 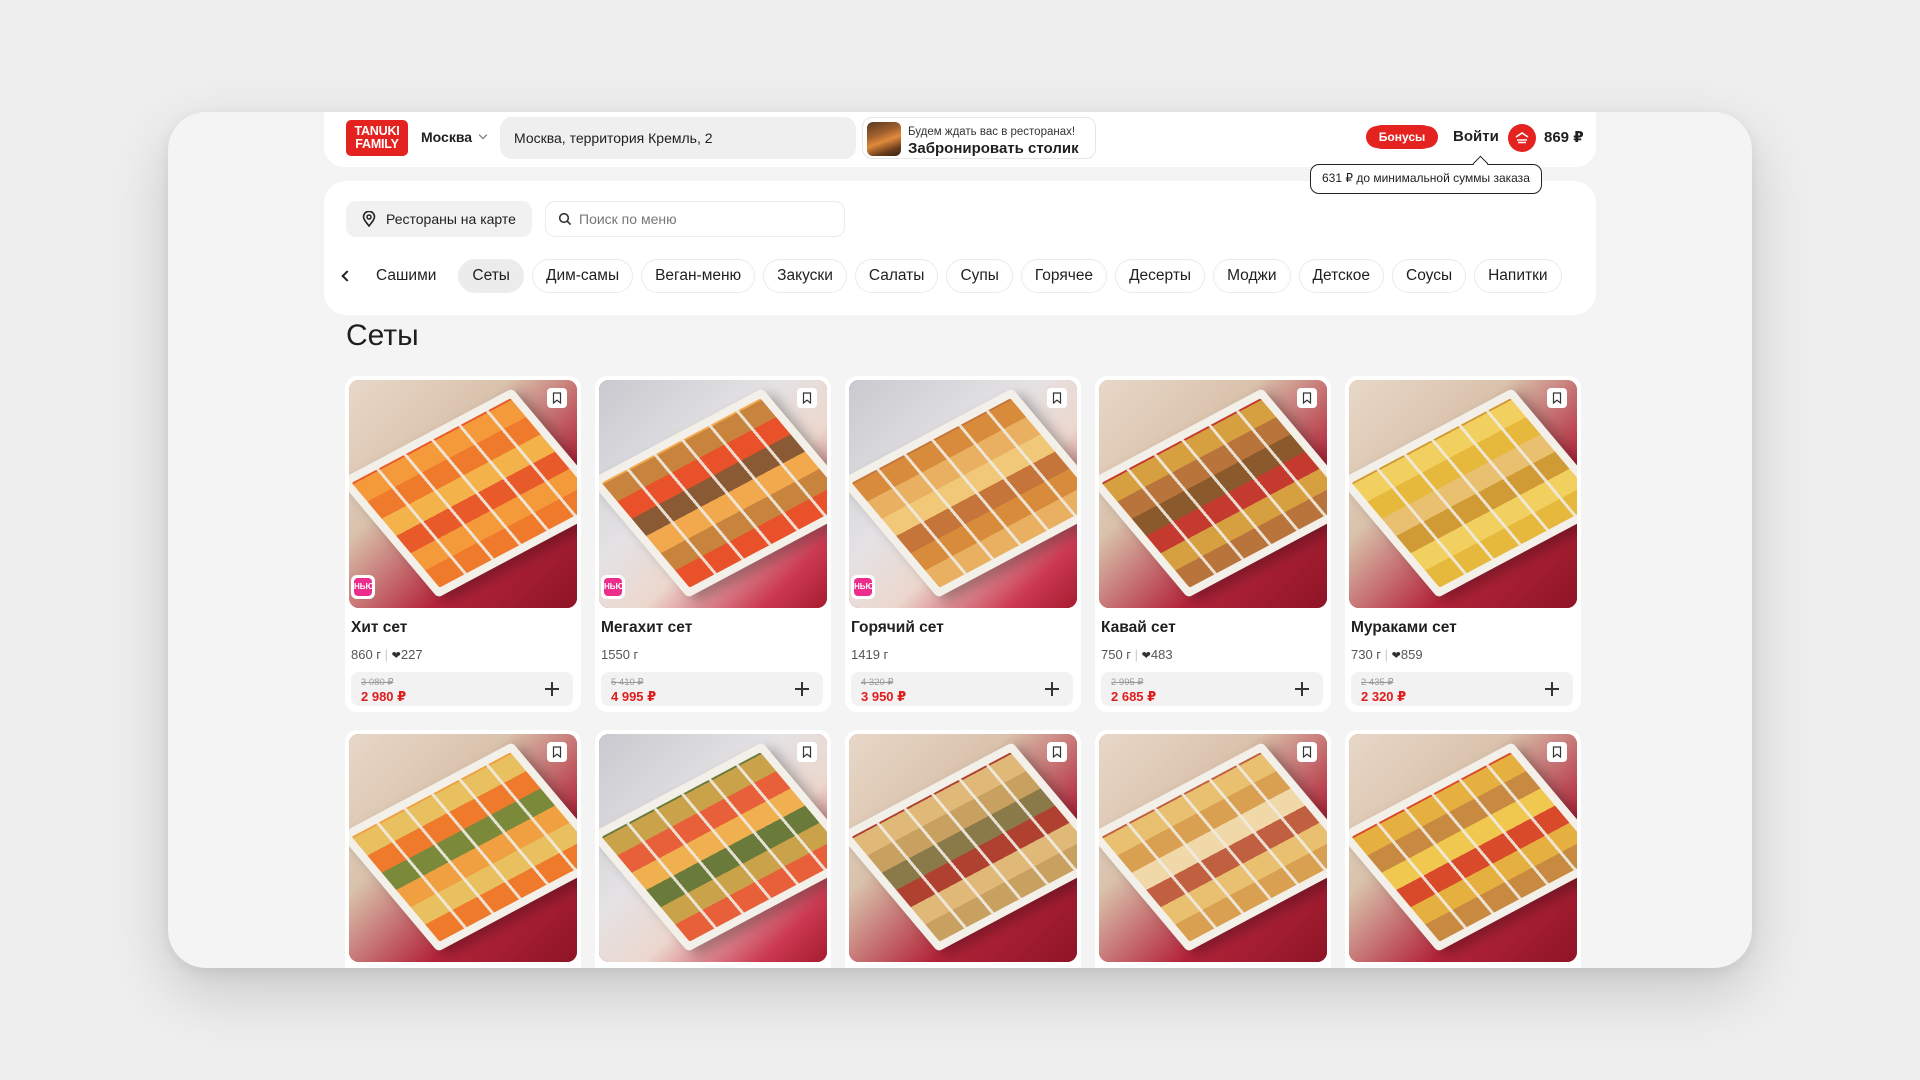 What do you see at coordinates (369, 219) in the screenshot?
I see `map-pin-icon` at bounding box center [369, 219].